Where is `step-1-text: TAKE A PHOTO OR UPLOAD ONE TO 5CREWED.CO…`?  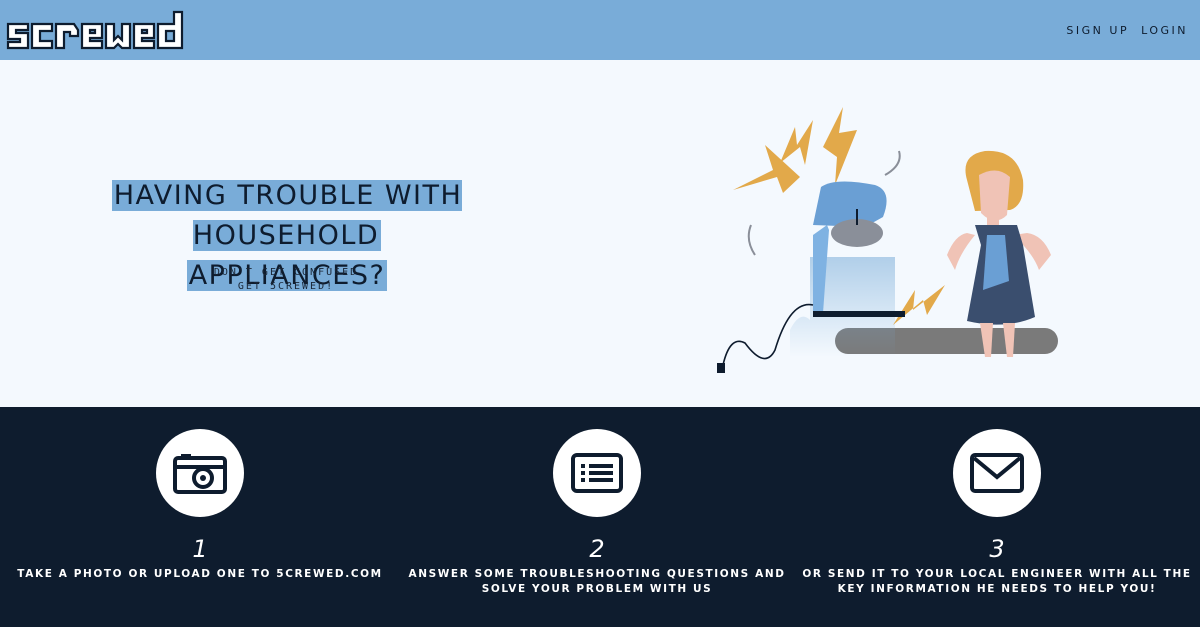 step-1-text: TAKE A PHOTO OR UPLOAD ONE TO 5CREWED.CO… is located at coordinates (200, 574).